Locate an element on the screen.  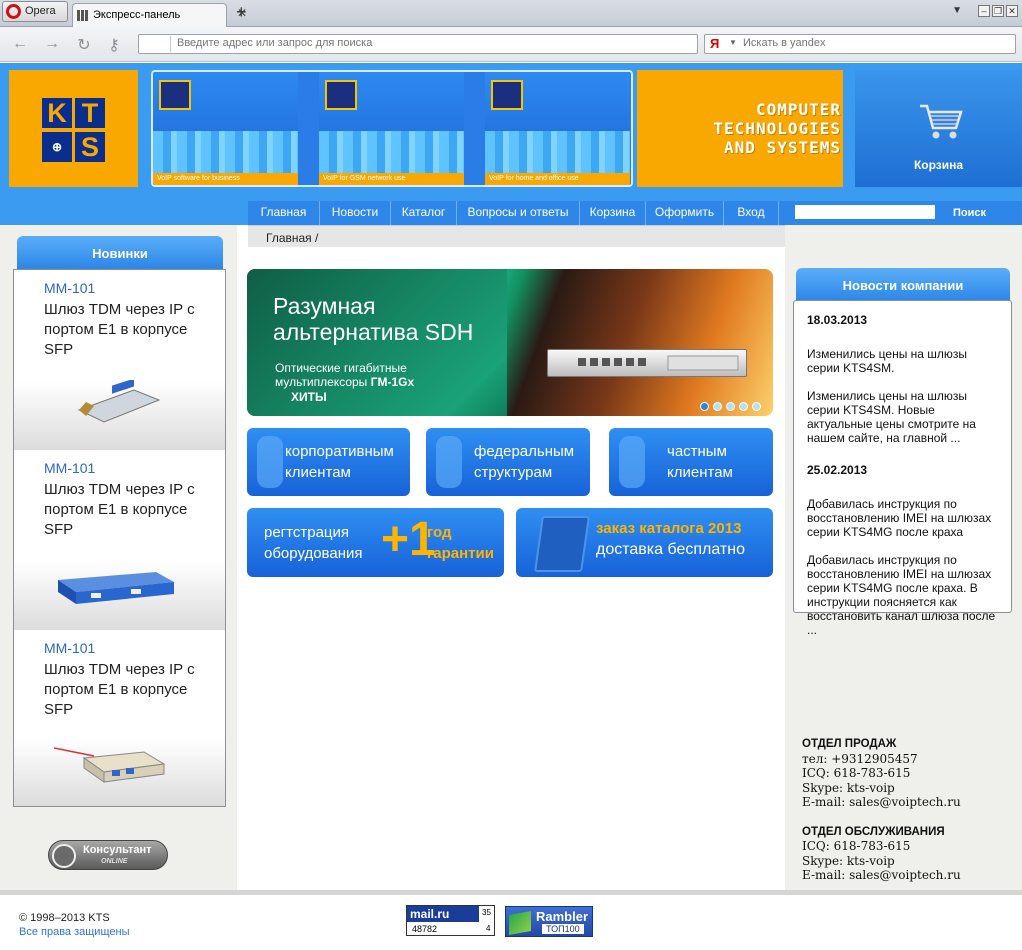
chevron-down-icon: ▼ is located at coordinates (733, 42).